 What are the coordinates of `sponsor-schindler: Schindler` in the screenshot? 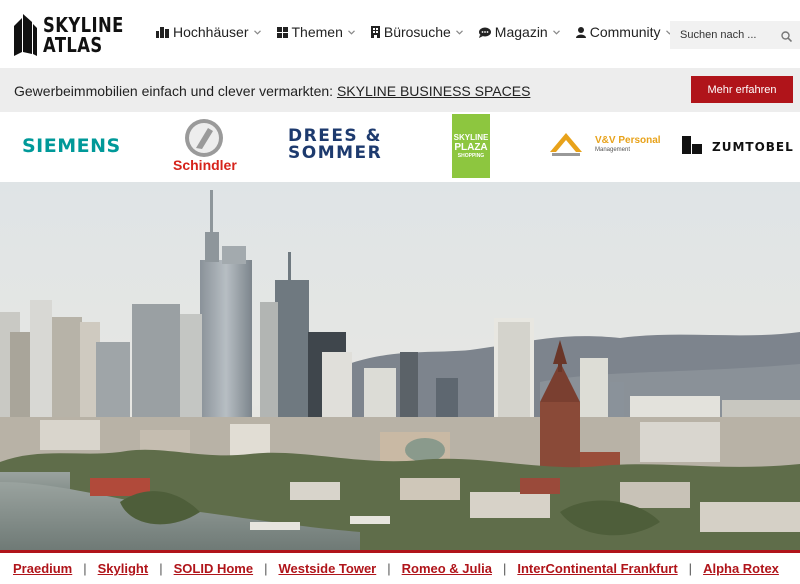 It's located at (204, 148).